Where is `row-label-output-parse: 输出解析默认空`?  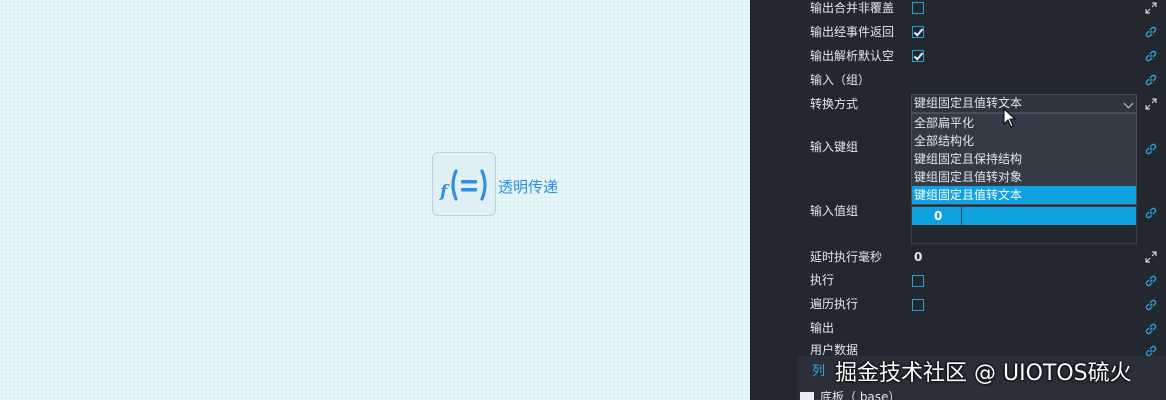 row-label-output-parse: 输出解析默认空 is located at coordinates (852, 56).